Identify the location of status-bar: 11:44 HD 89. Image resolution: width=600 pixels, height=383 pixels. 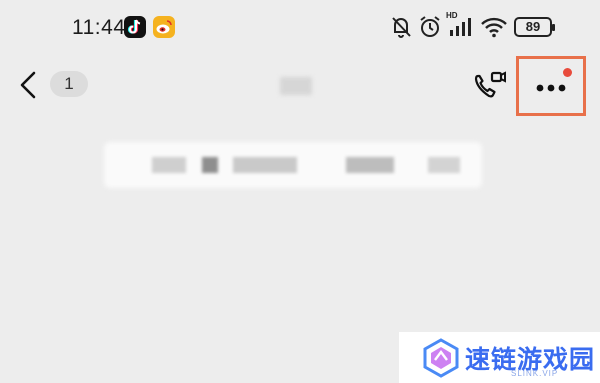
(300, 28).